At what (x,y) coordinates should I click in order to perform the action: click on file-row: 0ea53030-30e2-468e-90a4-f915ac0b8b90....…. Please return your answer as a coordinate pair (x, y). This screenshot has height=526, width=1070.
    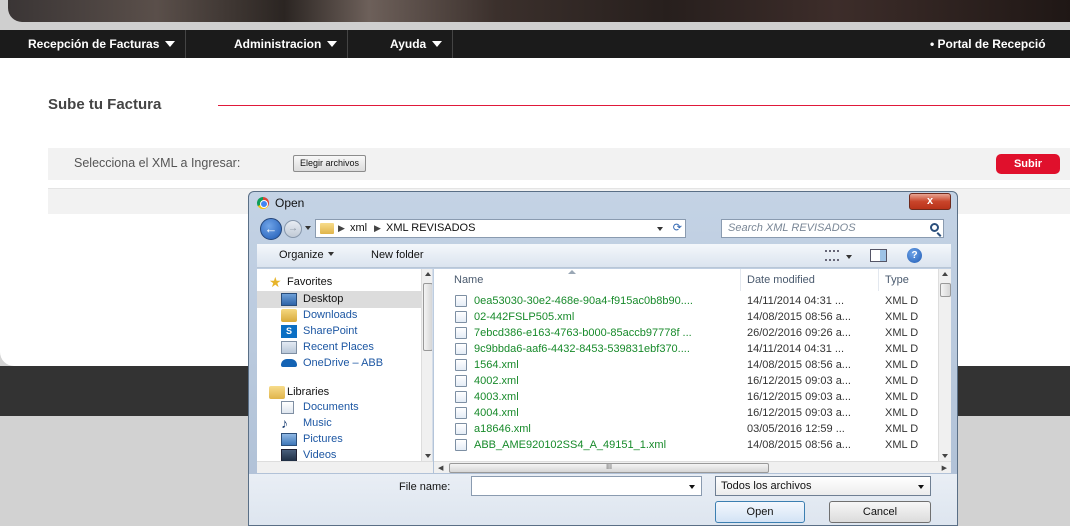
    Looking at the image, I should click on (686, 301).